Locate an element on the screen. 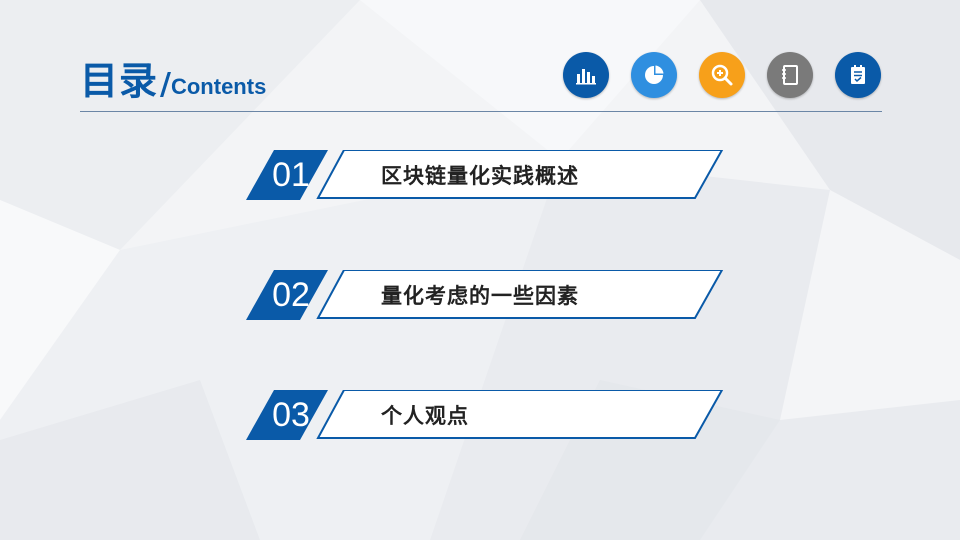 The height and width of the screenshot is (540, 960). title-slash: / is located at coordinates (165, 84).